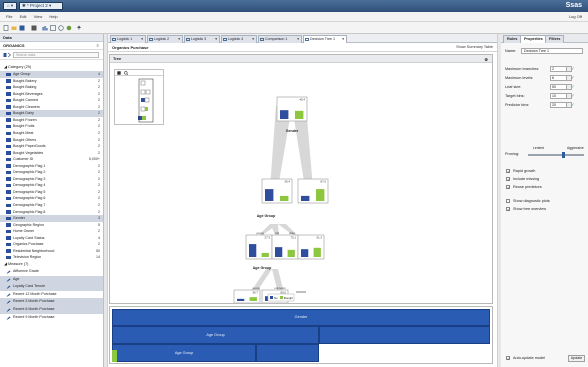 The height and width of the screenshot is (367, 588). I want to click on pruning-slider, so click(556, 155).